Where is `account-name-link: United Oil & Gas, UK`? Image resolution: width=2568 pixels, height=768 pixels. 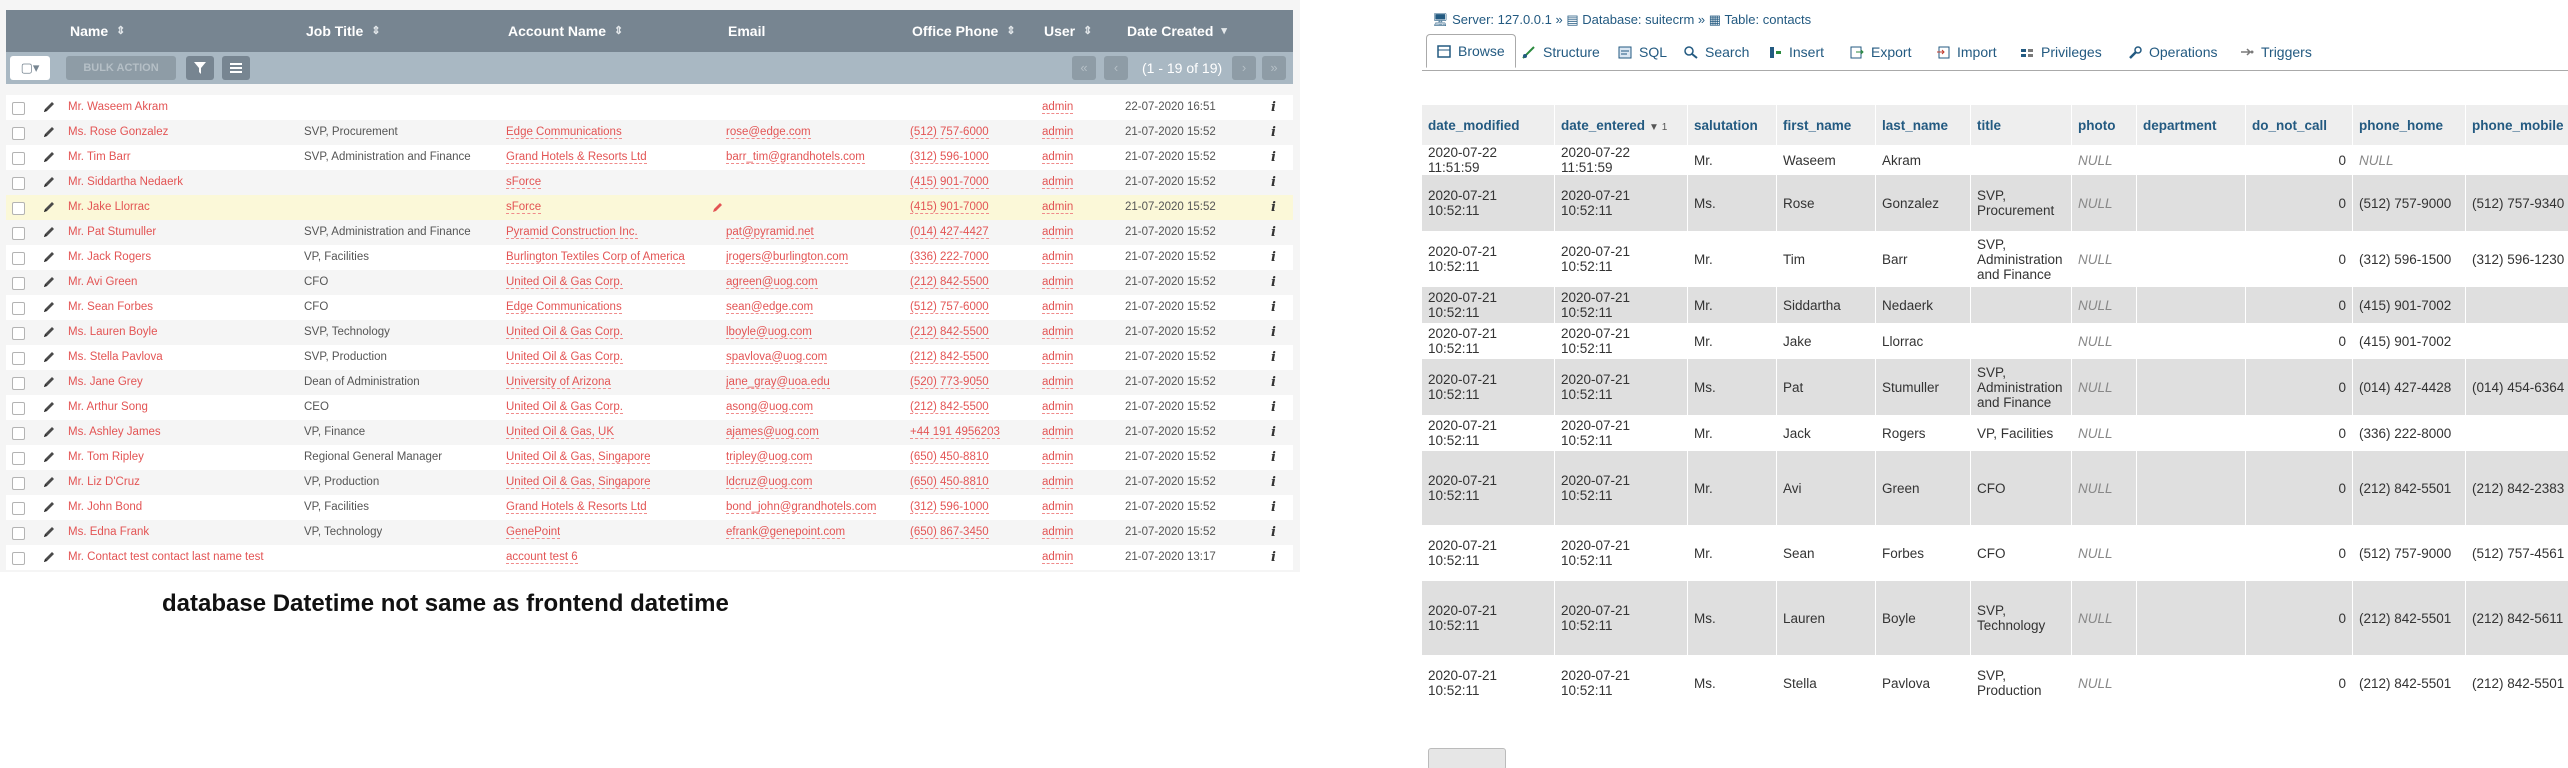
account-name-link: United Oil & Gas, UK is located at coordinates (560, 432).